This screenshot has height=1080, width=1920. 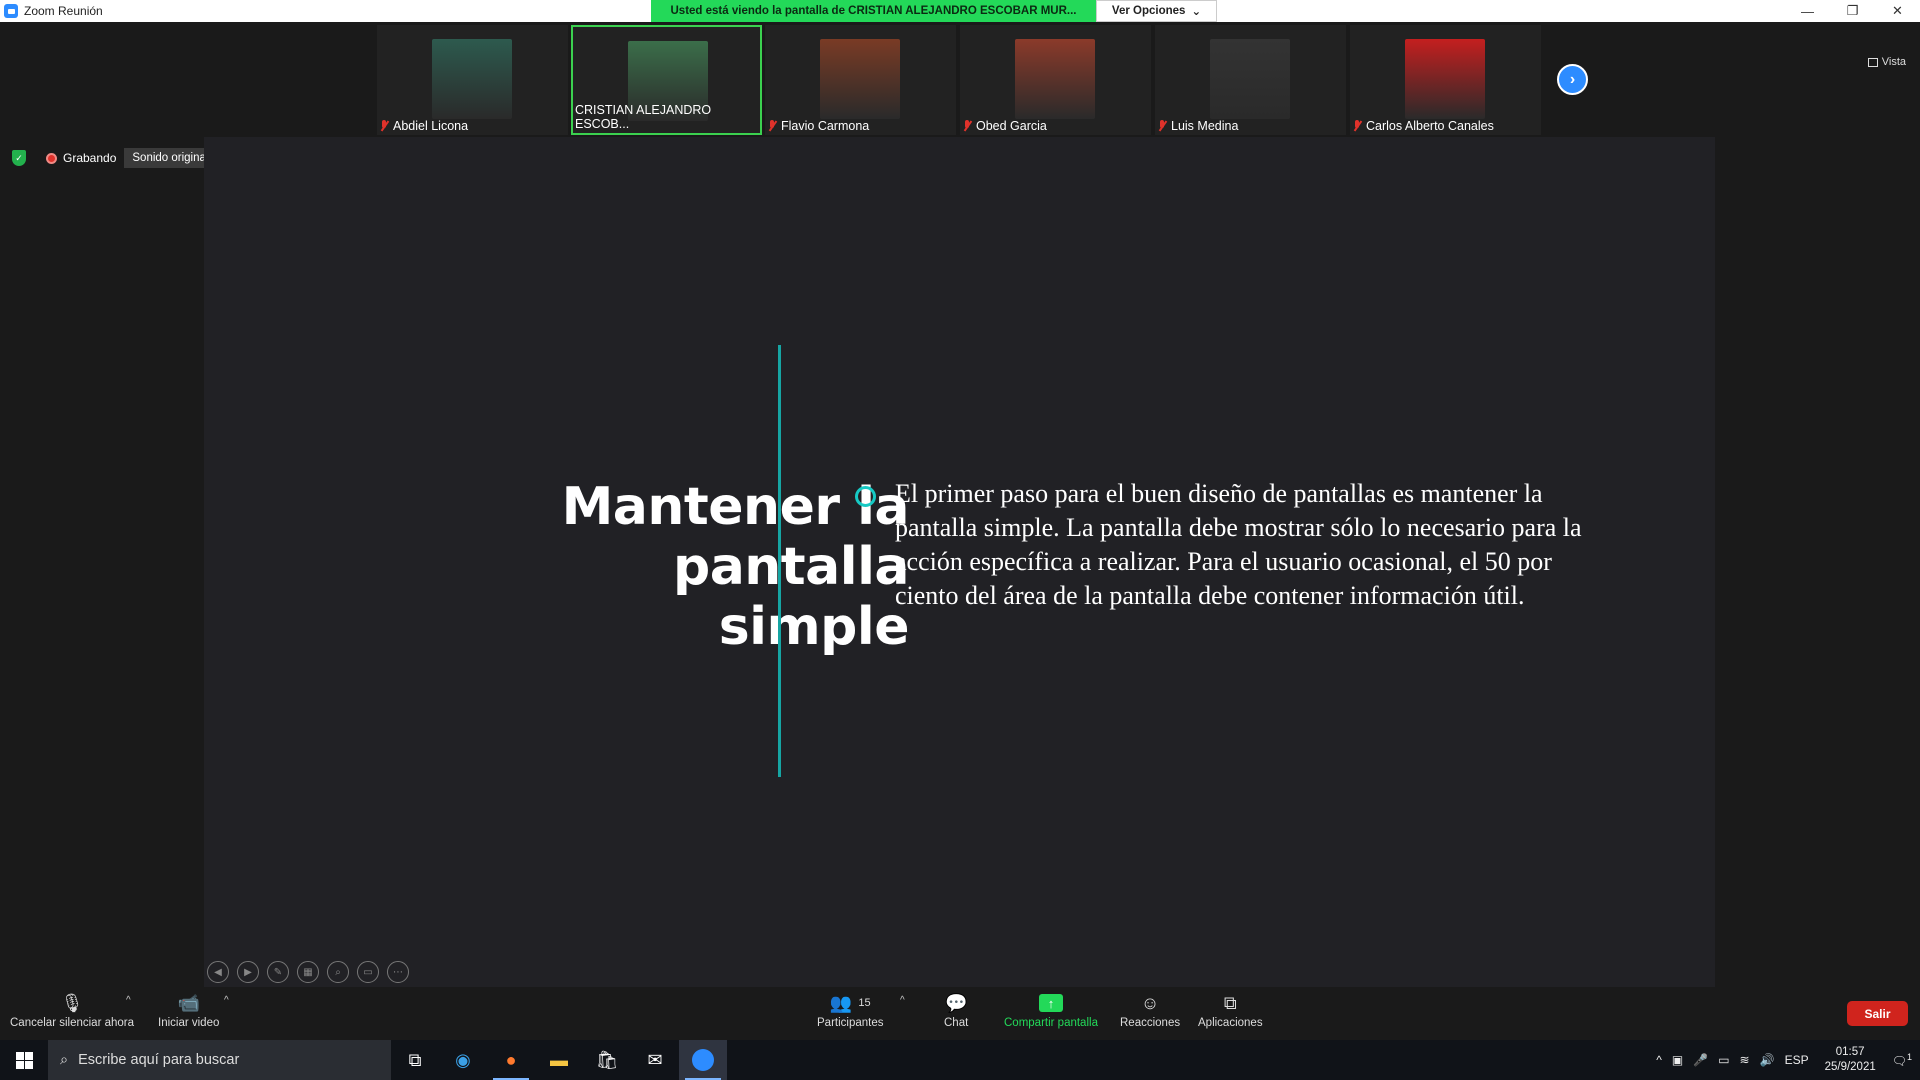 I want to click on recording-dot-icon, so click(x=51, y=158).